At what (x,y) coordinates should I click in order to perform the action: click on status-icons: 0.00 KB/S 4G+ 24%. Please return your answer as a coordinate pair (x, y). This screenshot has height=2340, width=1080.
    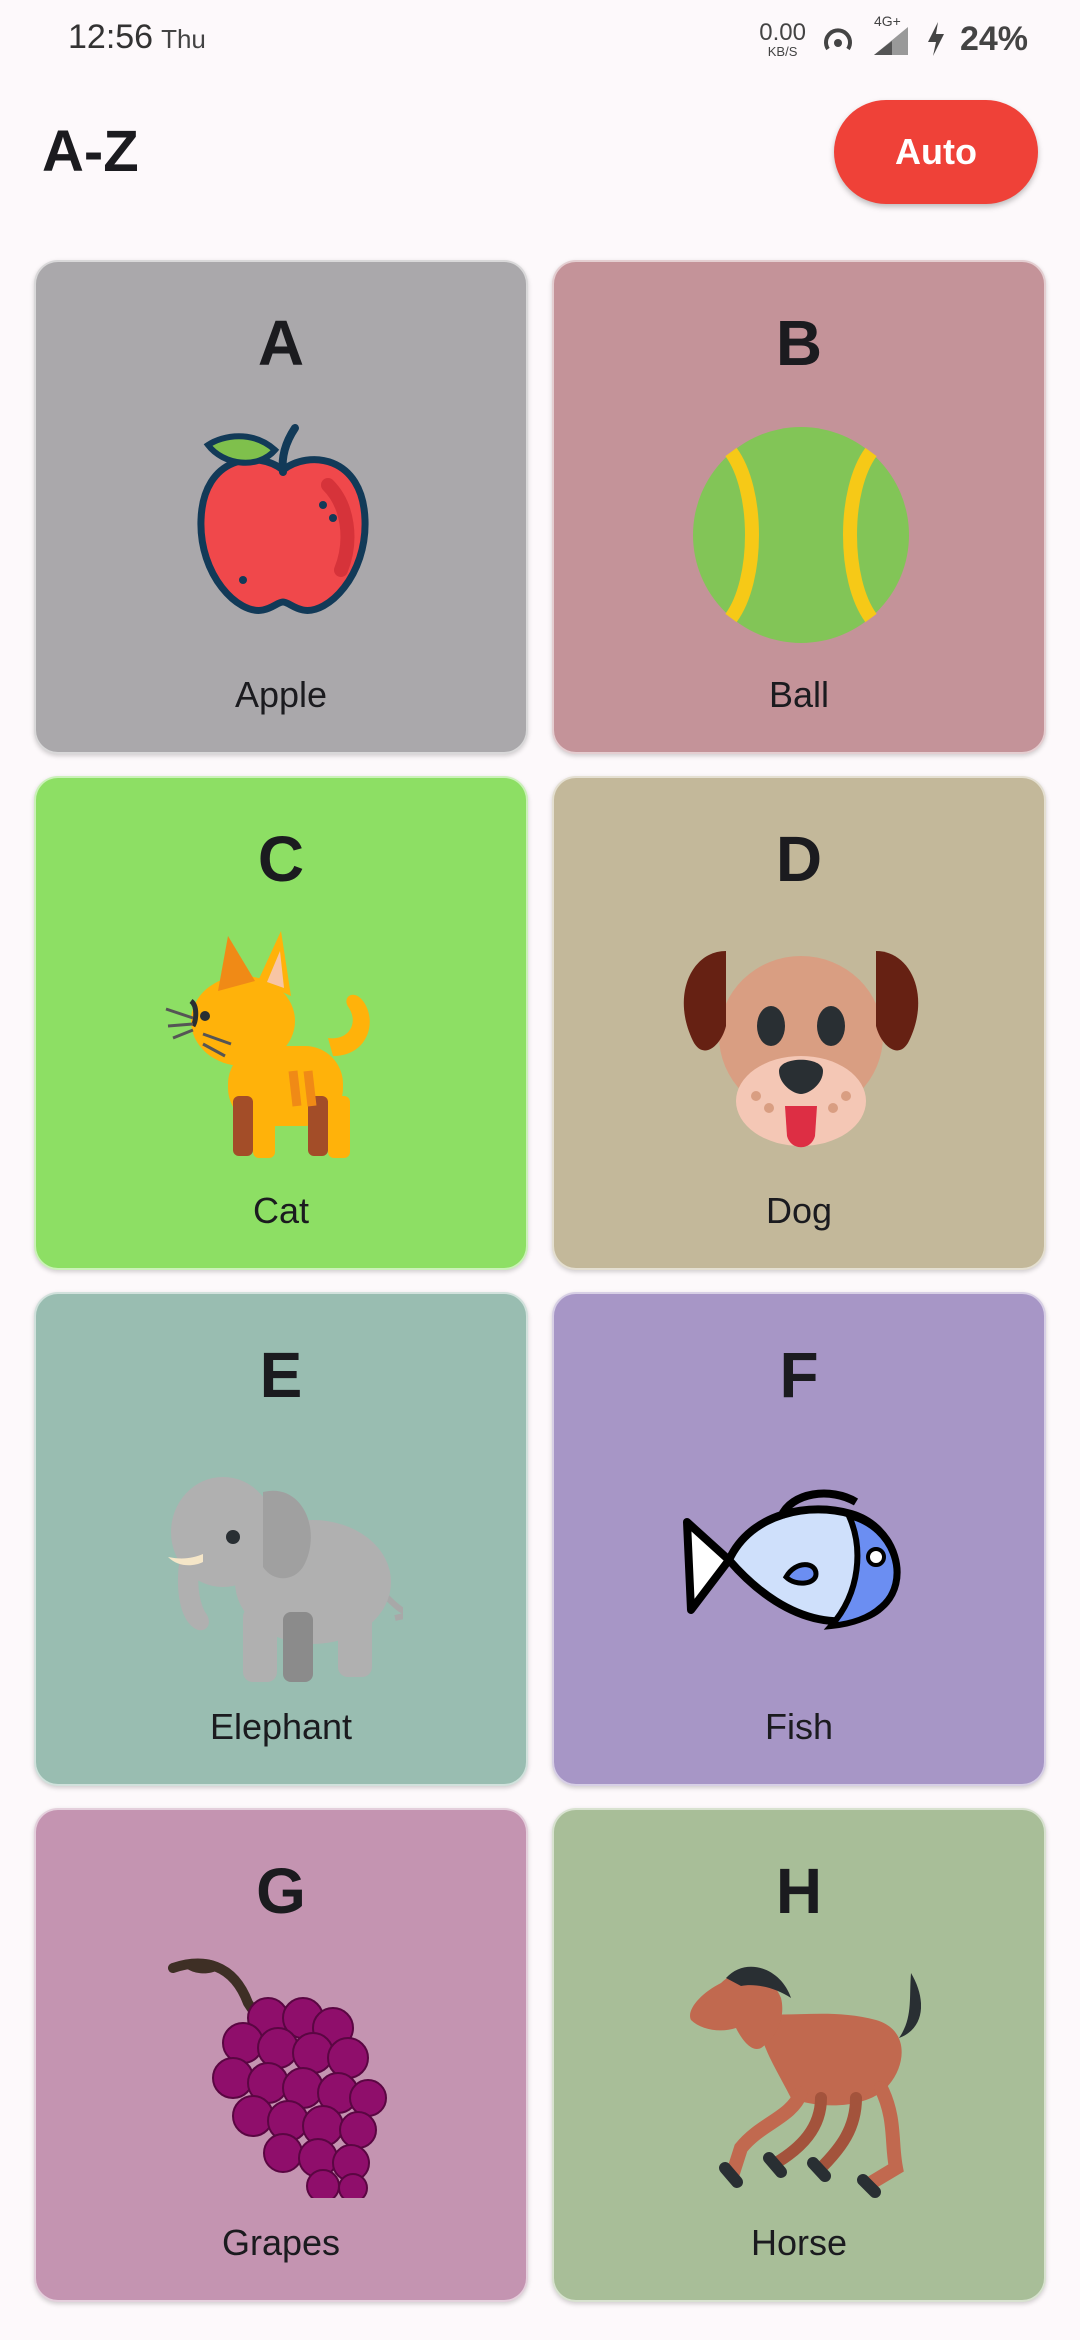
    Looking at the image, I should click on (893, 38).